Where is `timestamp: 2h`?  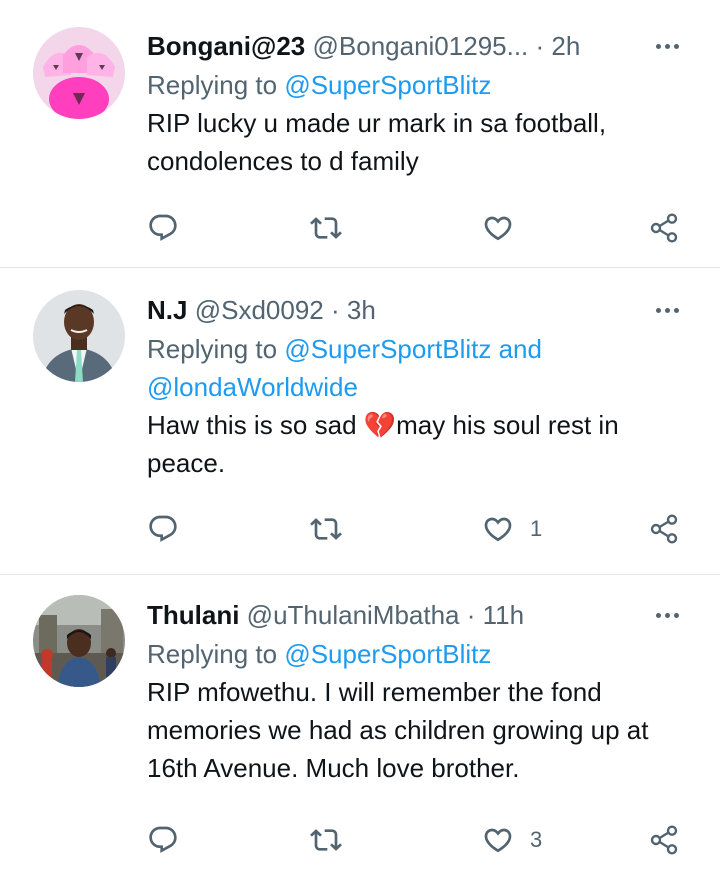 timestamp: 2h is located at coordinates (565, 46).